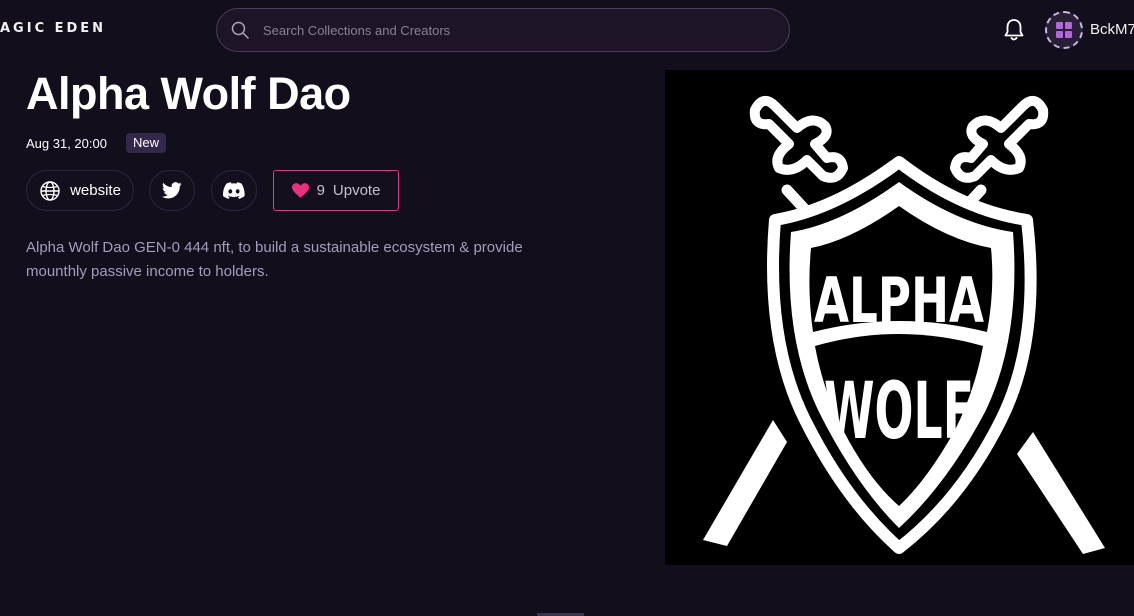 The width and height of the screenshot is (1134, 616). I want to click on notifications-button, so click(1014, 30).